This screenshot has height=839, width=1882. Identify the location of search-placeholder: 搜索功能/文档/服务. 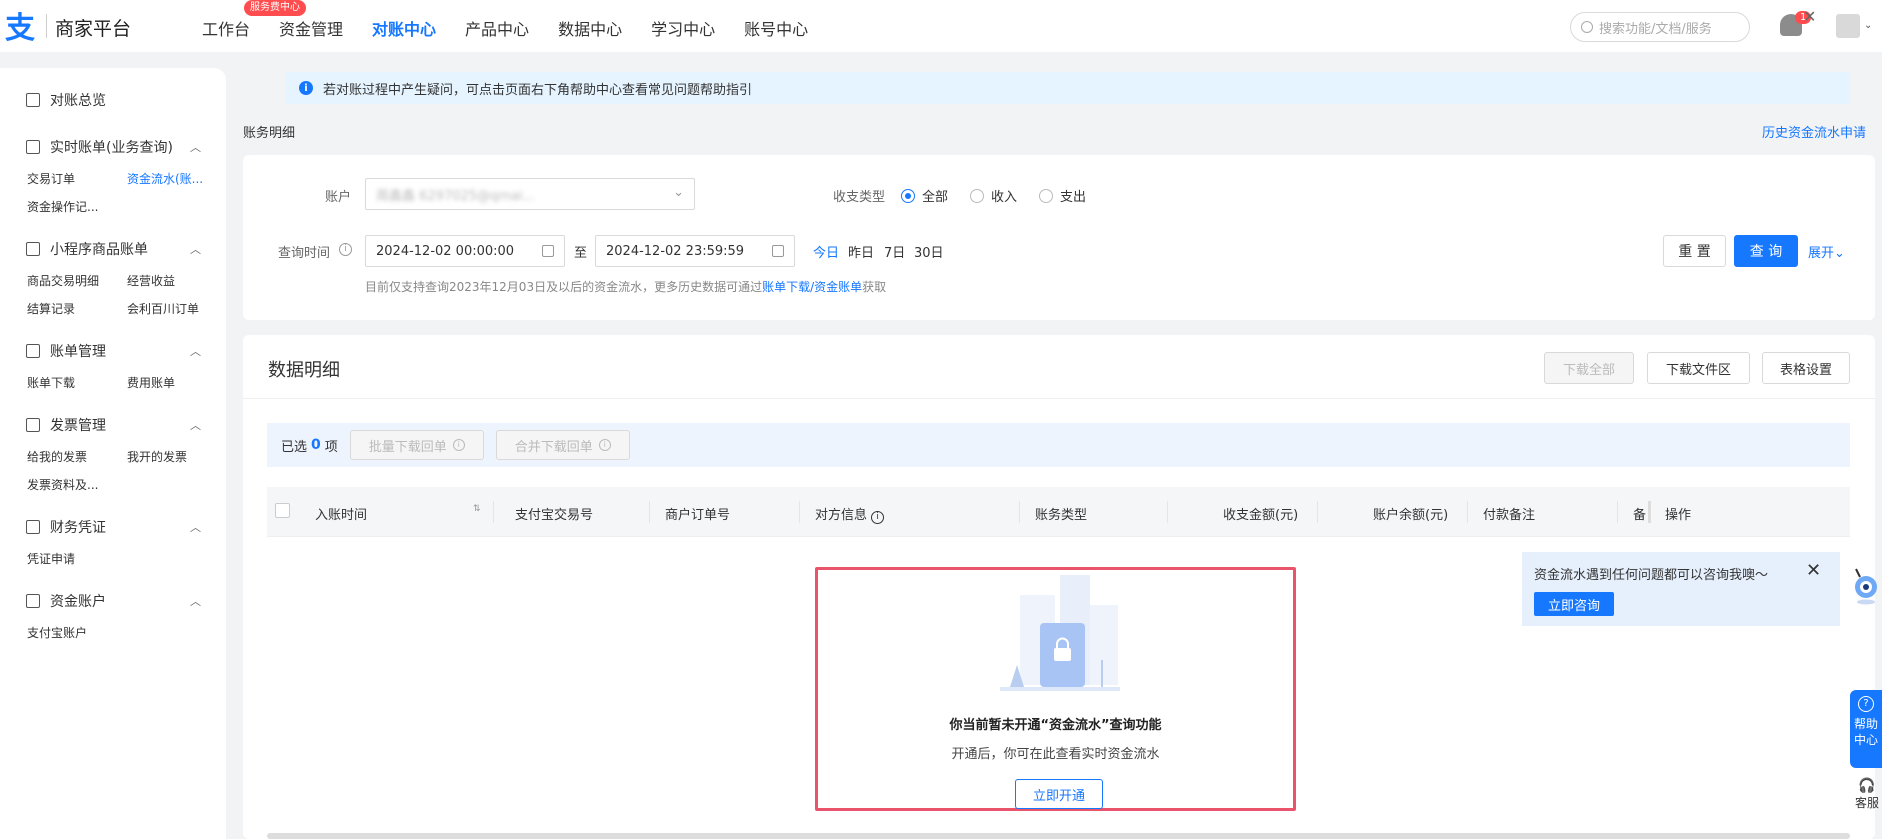
(1655, 29).